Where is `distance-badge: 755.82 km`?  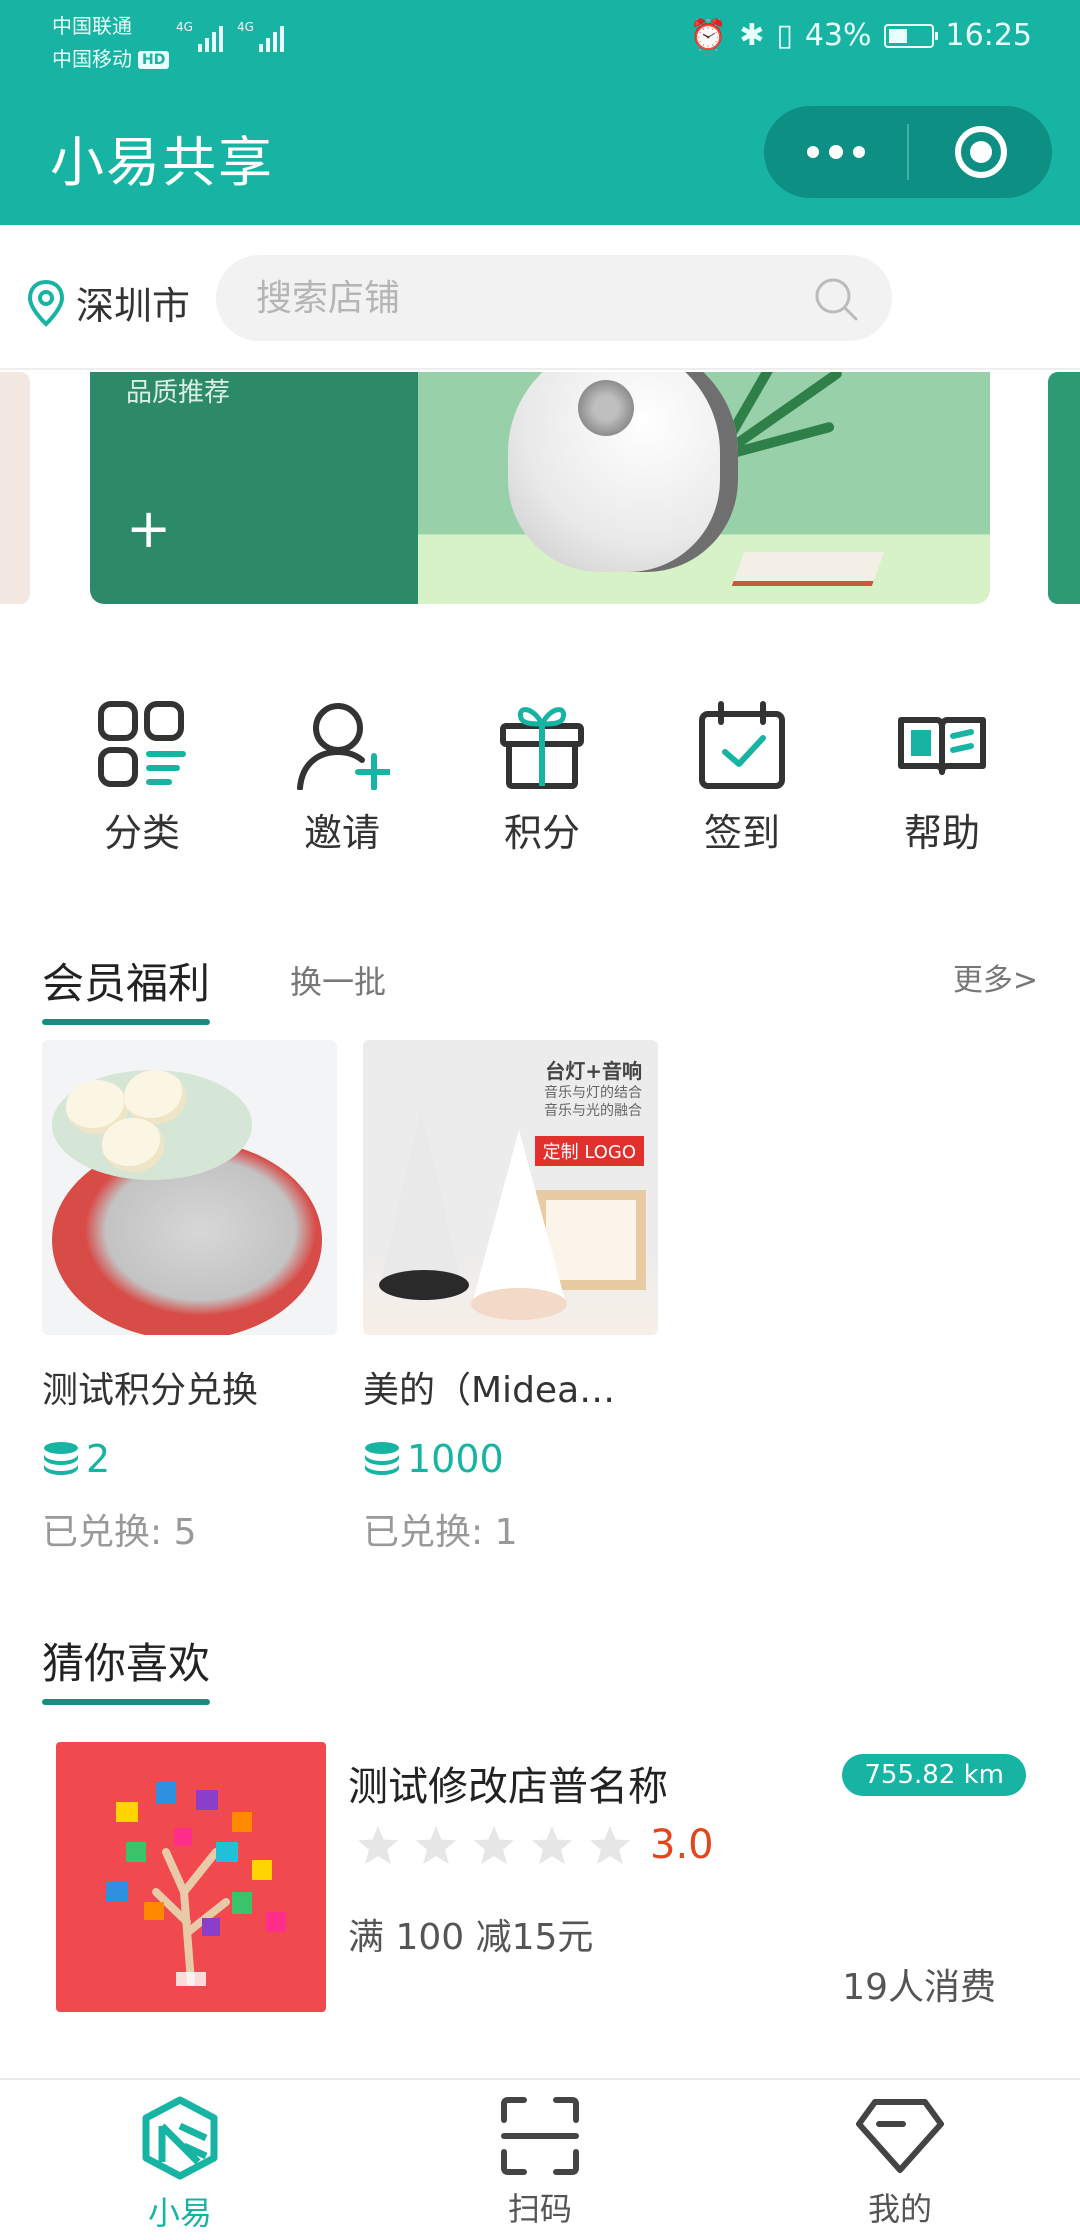 distance-badge: 755.82 km is located at coordinates (934, 1775).